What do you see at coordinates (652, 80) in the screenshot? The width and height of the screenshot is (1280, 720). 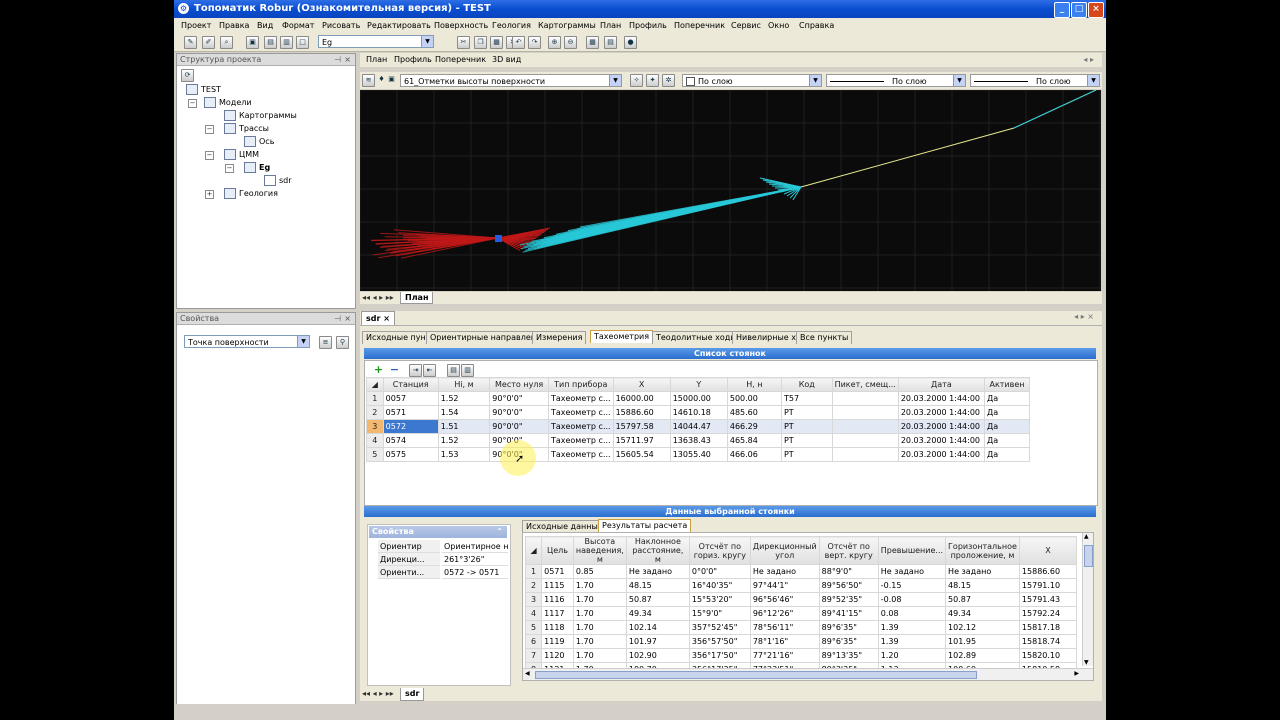 I see `layer-tool2-icon: ✦` at bounding box center [652, 80].